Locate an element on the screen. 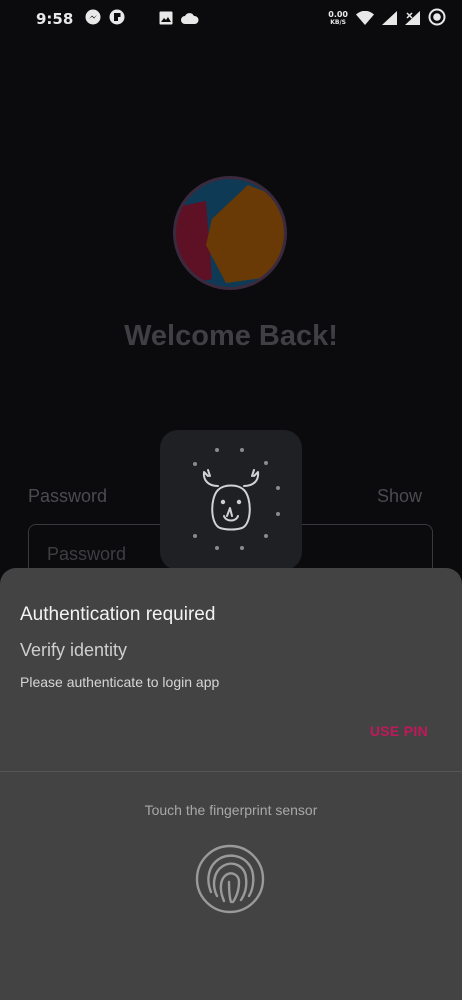  status-time: 9:58 is located at coordinates (55, 19).